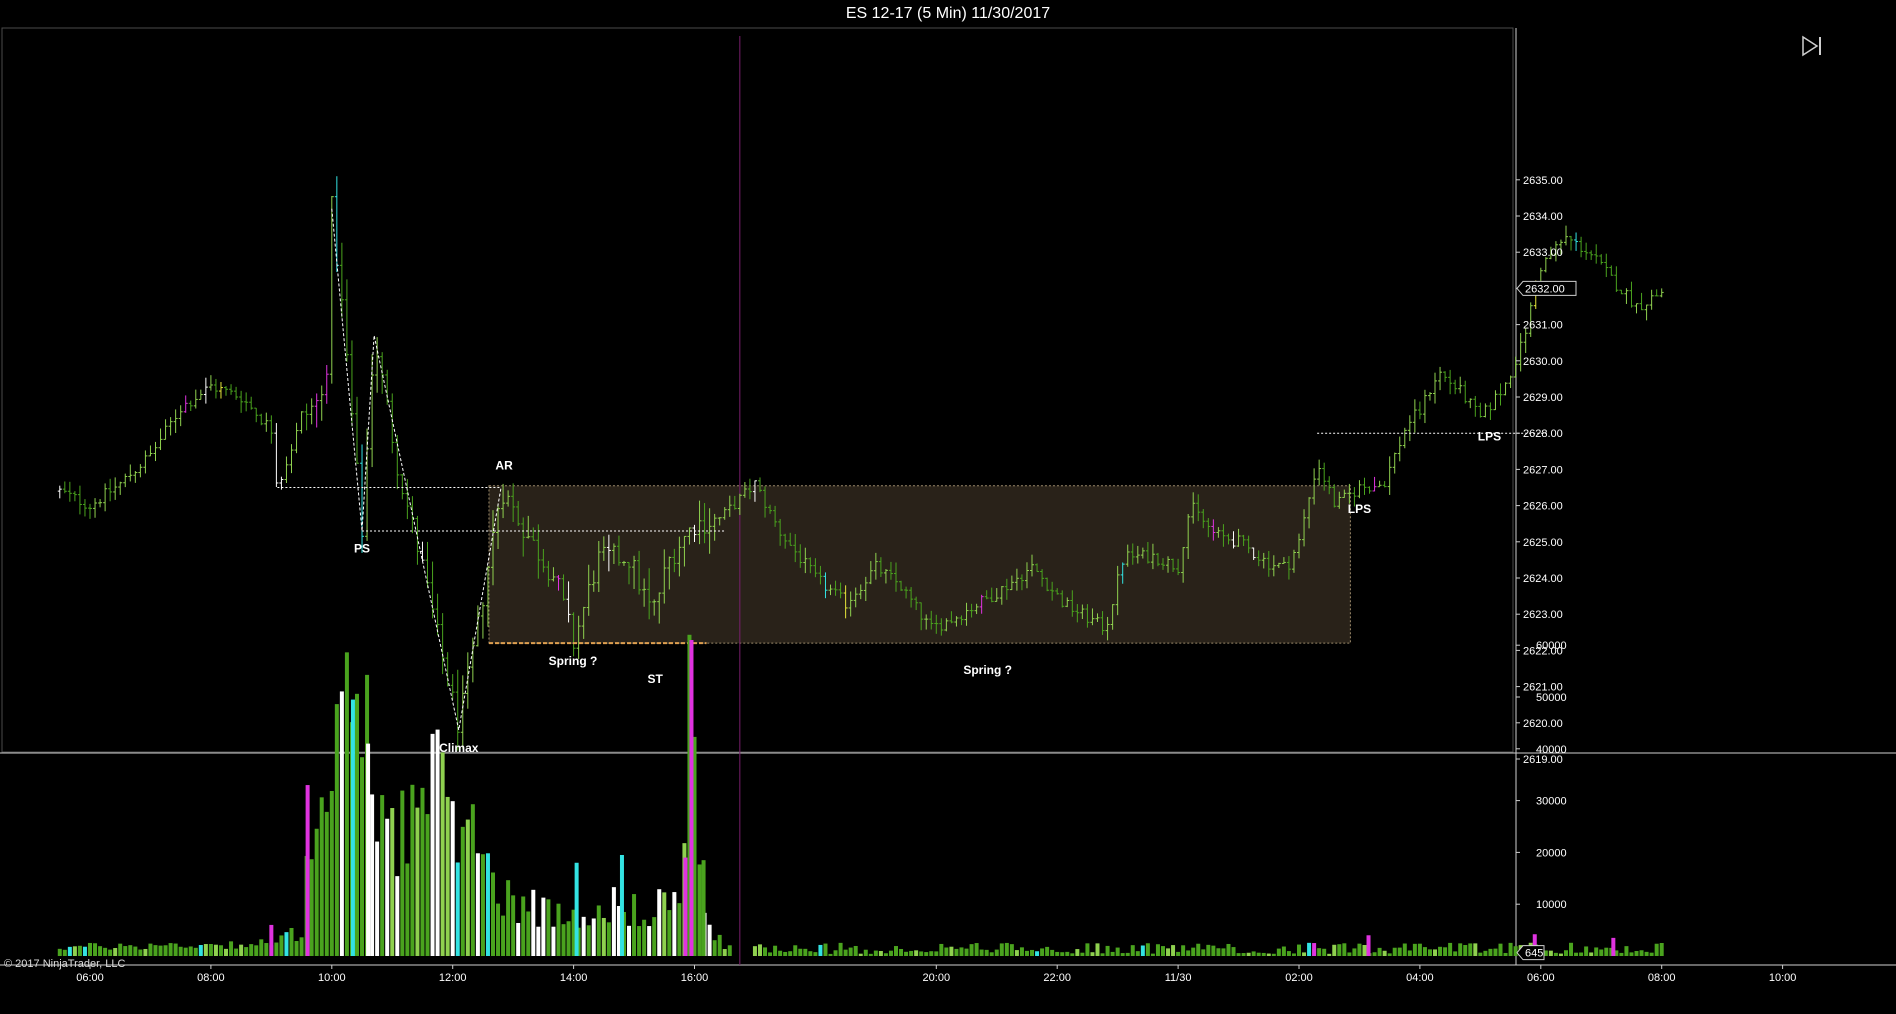 The height and width of the screenshot is (1014, 1896). Describe the element at coordinates (574, 978) in the screenshot. I see `time-tick-label: 14:00` at that location.